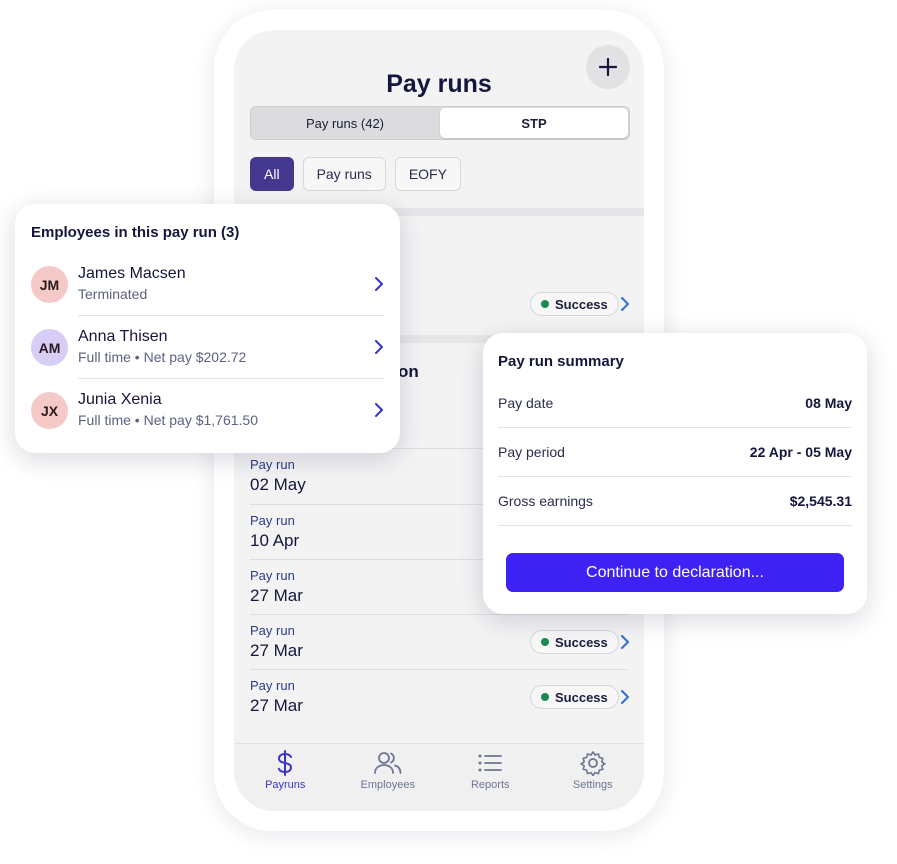 The width and height of the screenshot is (897, 864). What do you see at coordinates (132, 273) in the screenshot?
I see `employee-name: James Macsen` at bounding box center [132, 273].